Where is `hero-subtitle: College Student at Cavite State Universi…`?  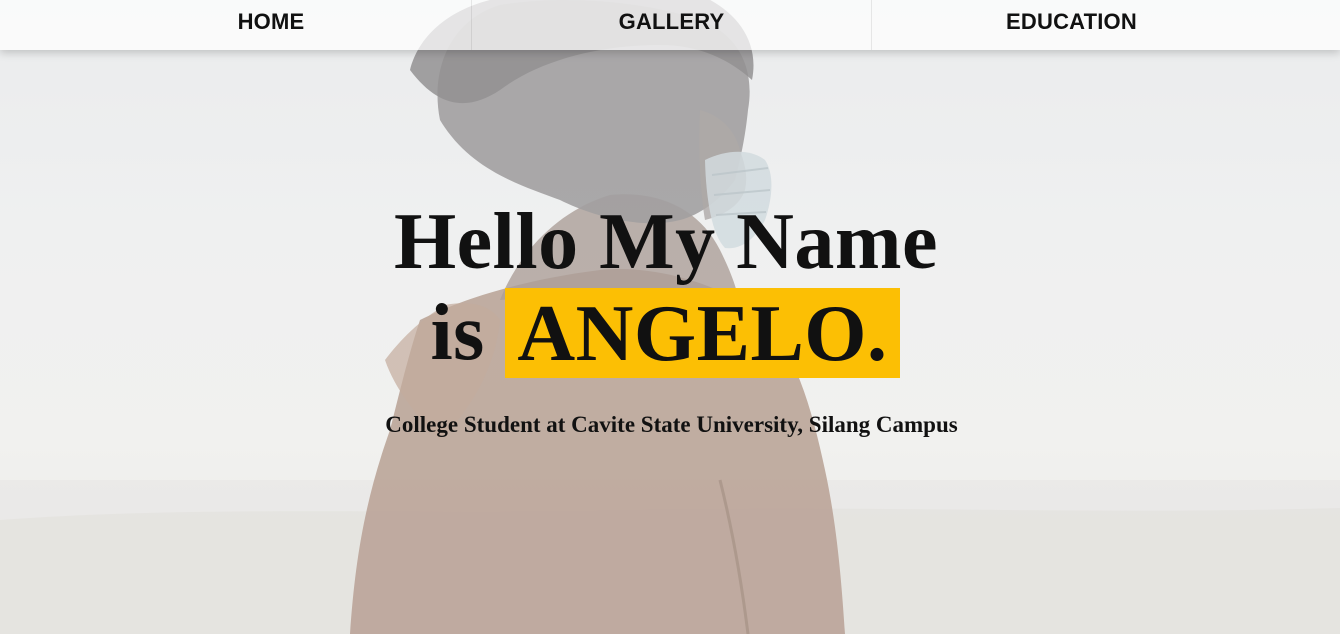 hero-subtitle: College Student at Cavite State Universi… is located at coordinates (671, 424).